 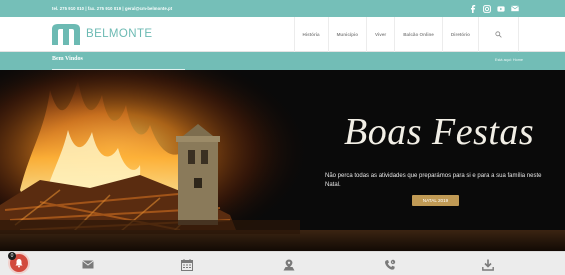 I want to click on phone-icon, so click(x=390, y=264).